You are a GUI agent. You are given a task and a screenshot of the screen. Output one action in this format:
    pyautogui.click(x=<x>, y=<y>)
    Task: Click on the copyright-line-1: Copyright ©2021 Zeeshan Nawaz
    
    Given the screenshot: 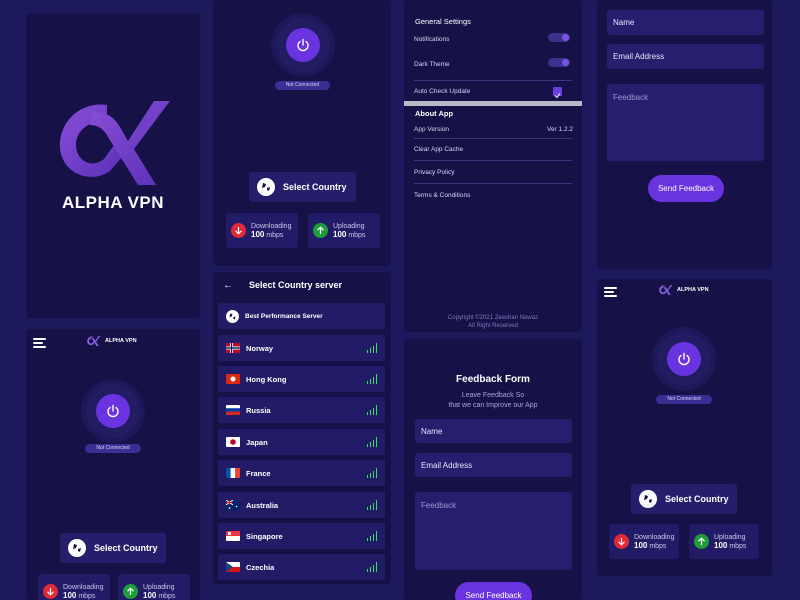 What is the action you would take?
    pyautogui.click(x=493, y=318)
    